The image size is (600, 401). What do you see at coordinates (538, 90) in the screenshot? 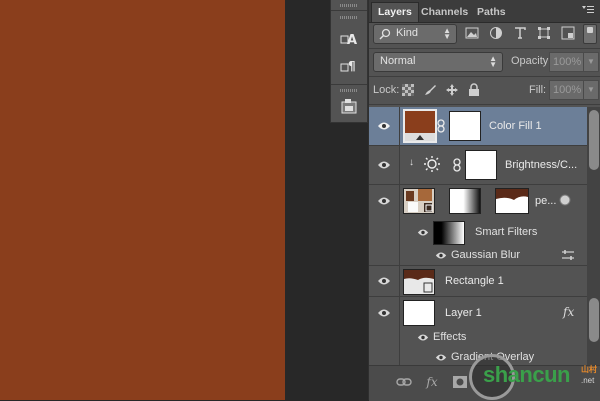
I see `fill-label: Fill:` at bounding box center [538, 90].